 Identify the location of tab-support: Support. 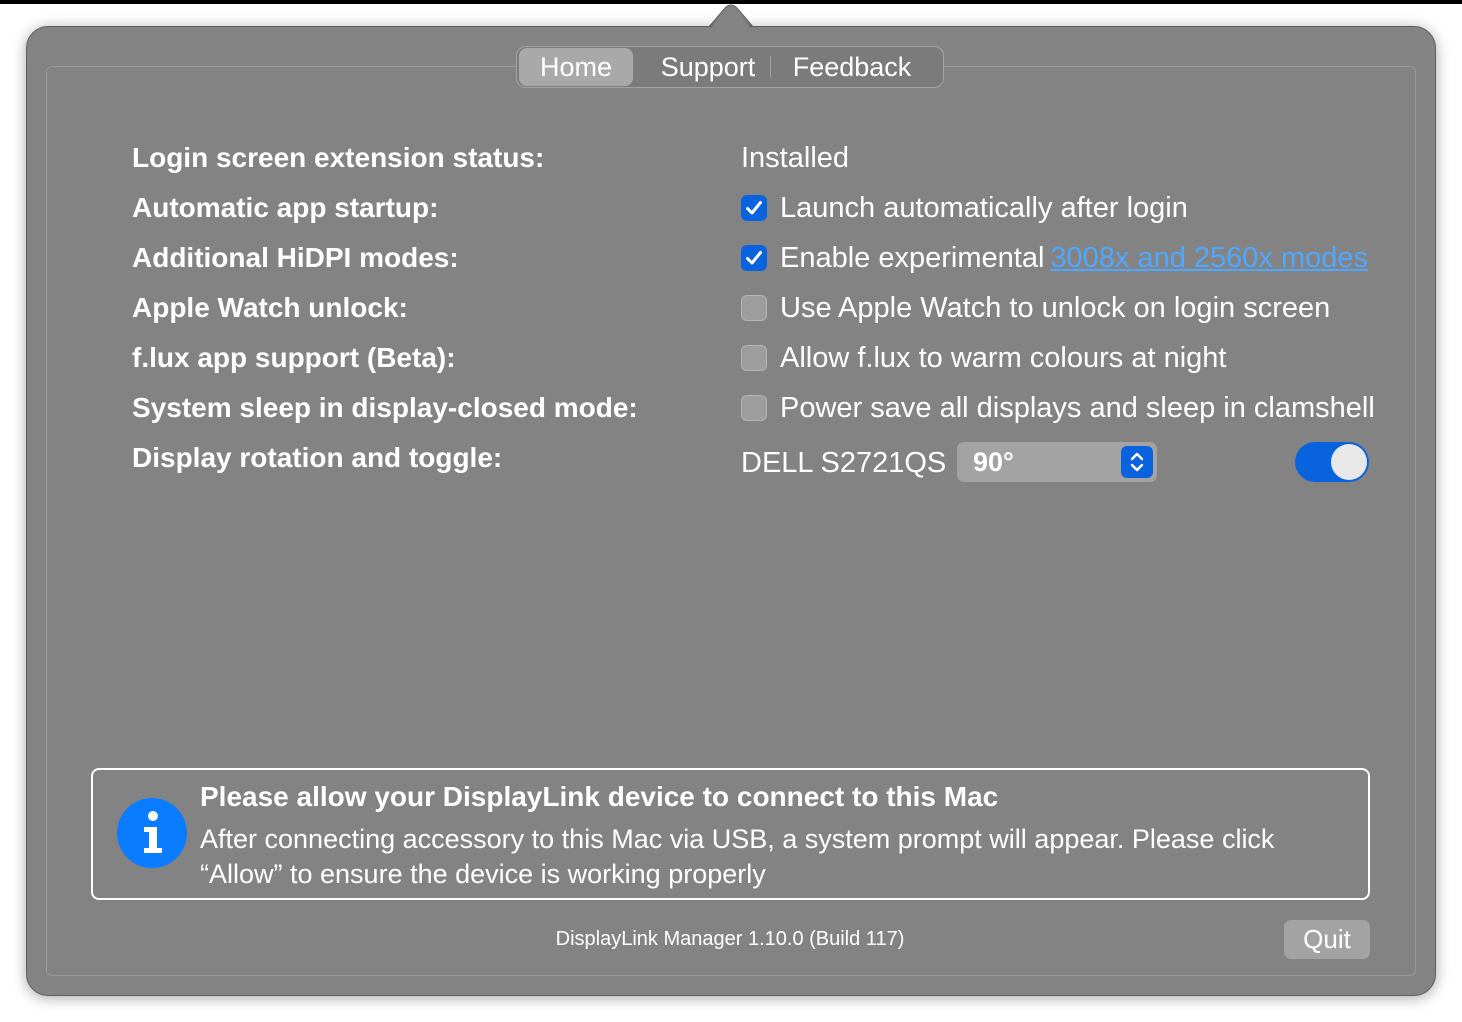
(708, 67).